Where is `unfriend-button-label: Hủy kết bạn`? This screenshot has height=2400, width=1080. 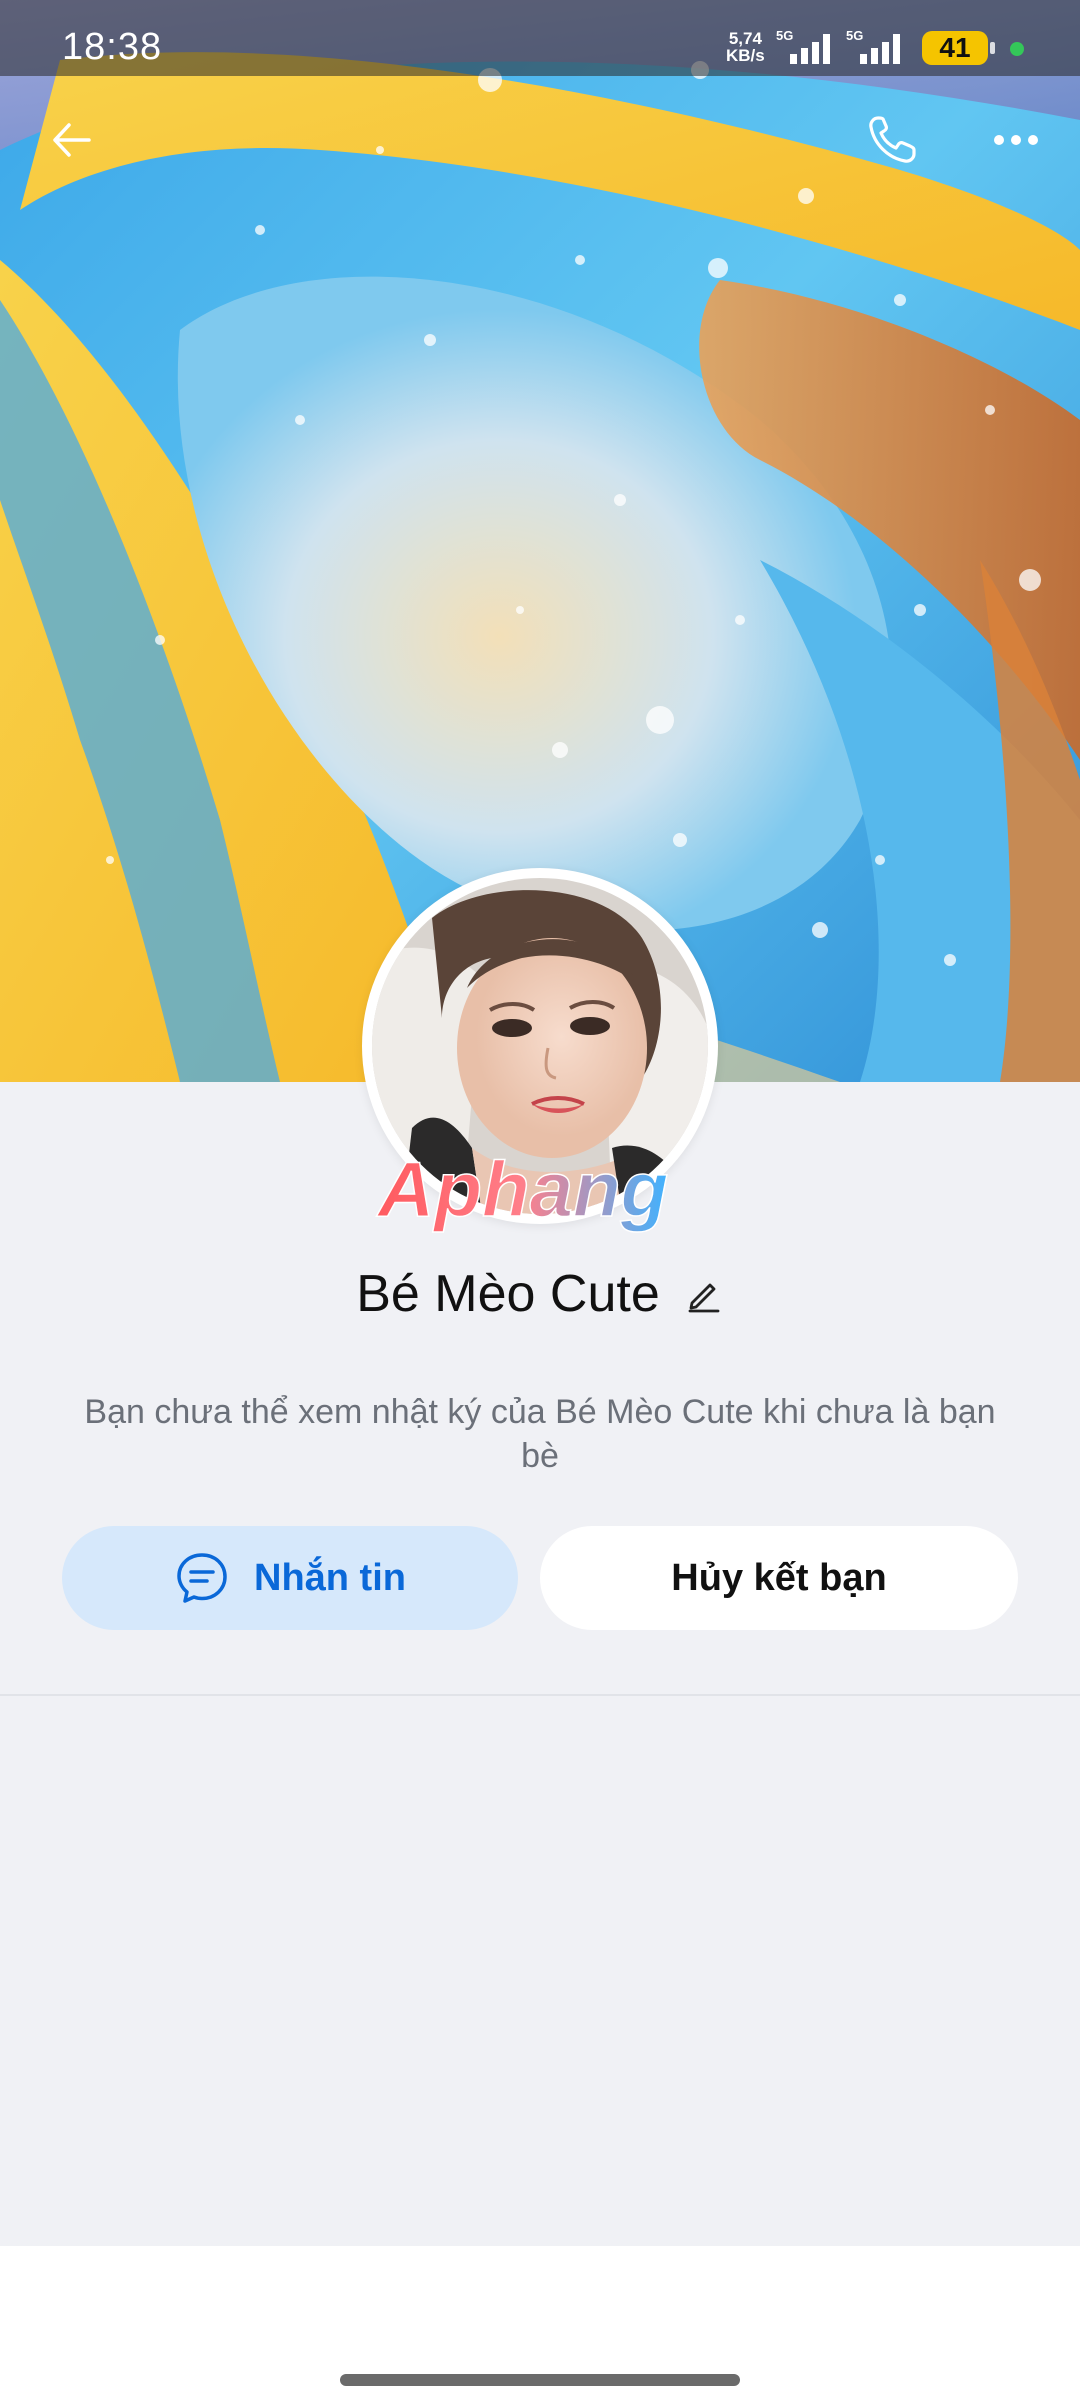 unfriend-button-label: Hủy kết bạn is located at coordinates (779, 1577).